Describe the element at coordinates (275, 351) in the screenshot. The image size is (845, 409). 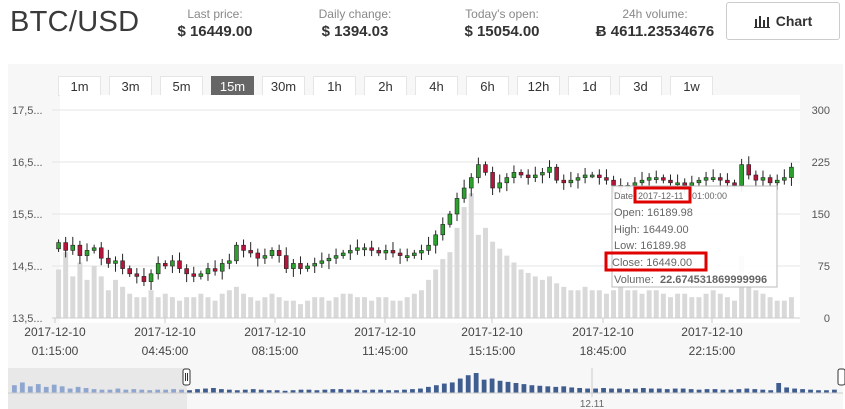
I see `x-tick-time: 08:15:00` at that location.